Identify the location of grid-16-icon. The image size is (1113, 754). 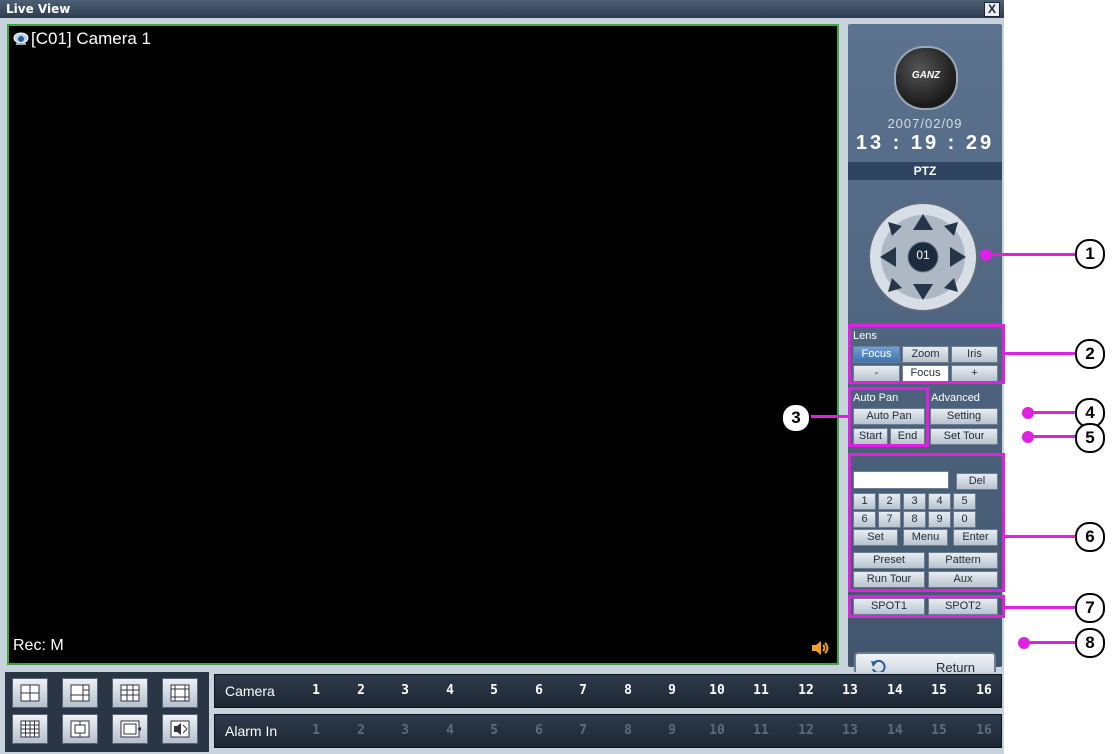
(30, 729).